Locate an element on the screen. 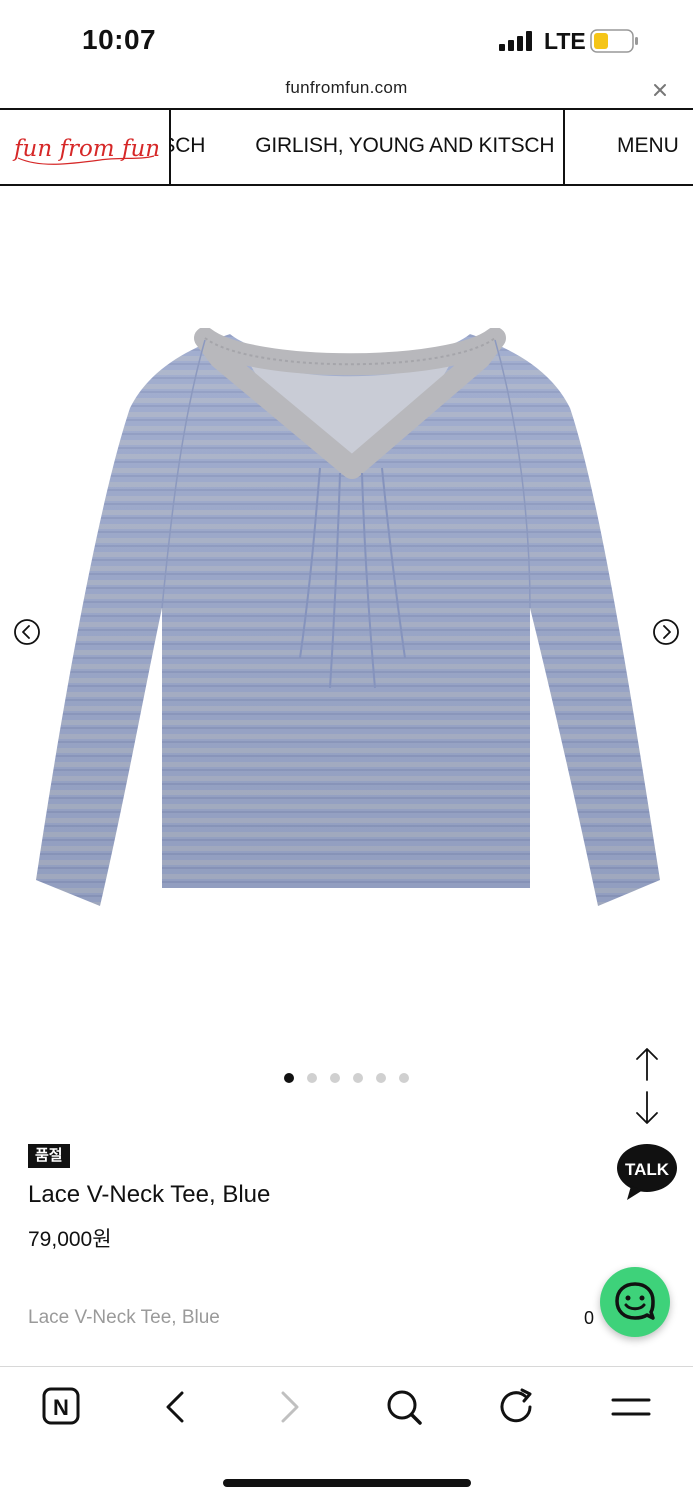 This screenshot has height=1500, width=693. search-icon is located at coordinates (404, 1407).